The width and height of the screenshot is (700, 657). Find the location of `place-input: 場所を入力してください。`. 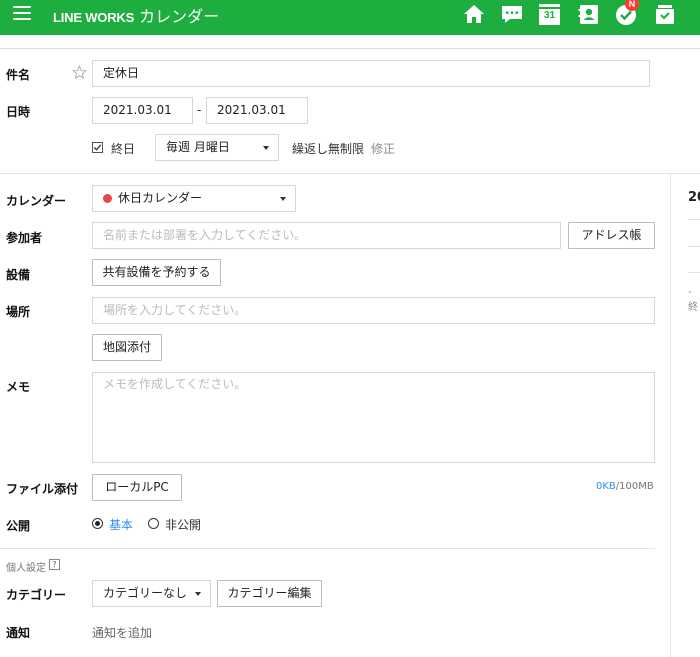

place-input: 場所を入力してください。 is located at coordinates (373, 310).